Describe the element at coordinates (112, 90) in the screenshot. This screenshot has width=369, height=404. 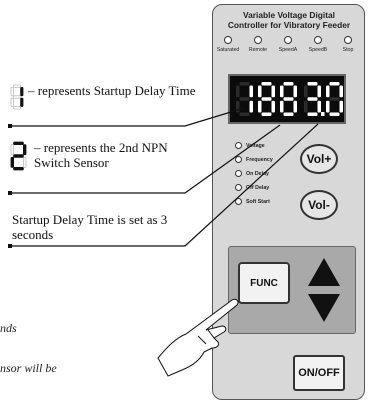
I see `annotation-1-text: – represents Startup Delay Time` at that location.